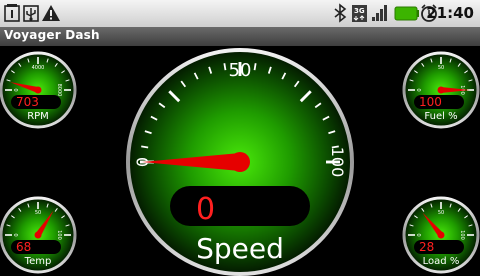  What do you see at coordinates (12, 13) in the screenshot?
I see `sim-notification-icon` at bounding box center [12, 13].